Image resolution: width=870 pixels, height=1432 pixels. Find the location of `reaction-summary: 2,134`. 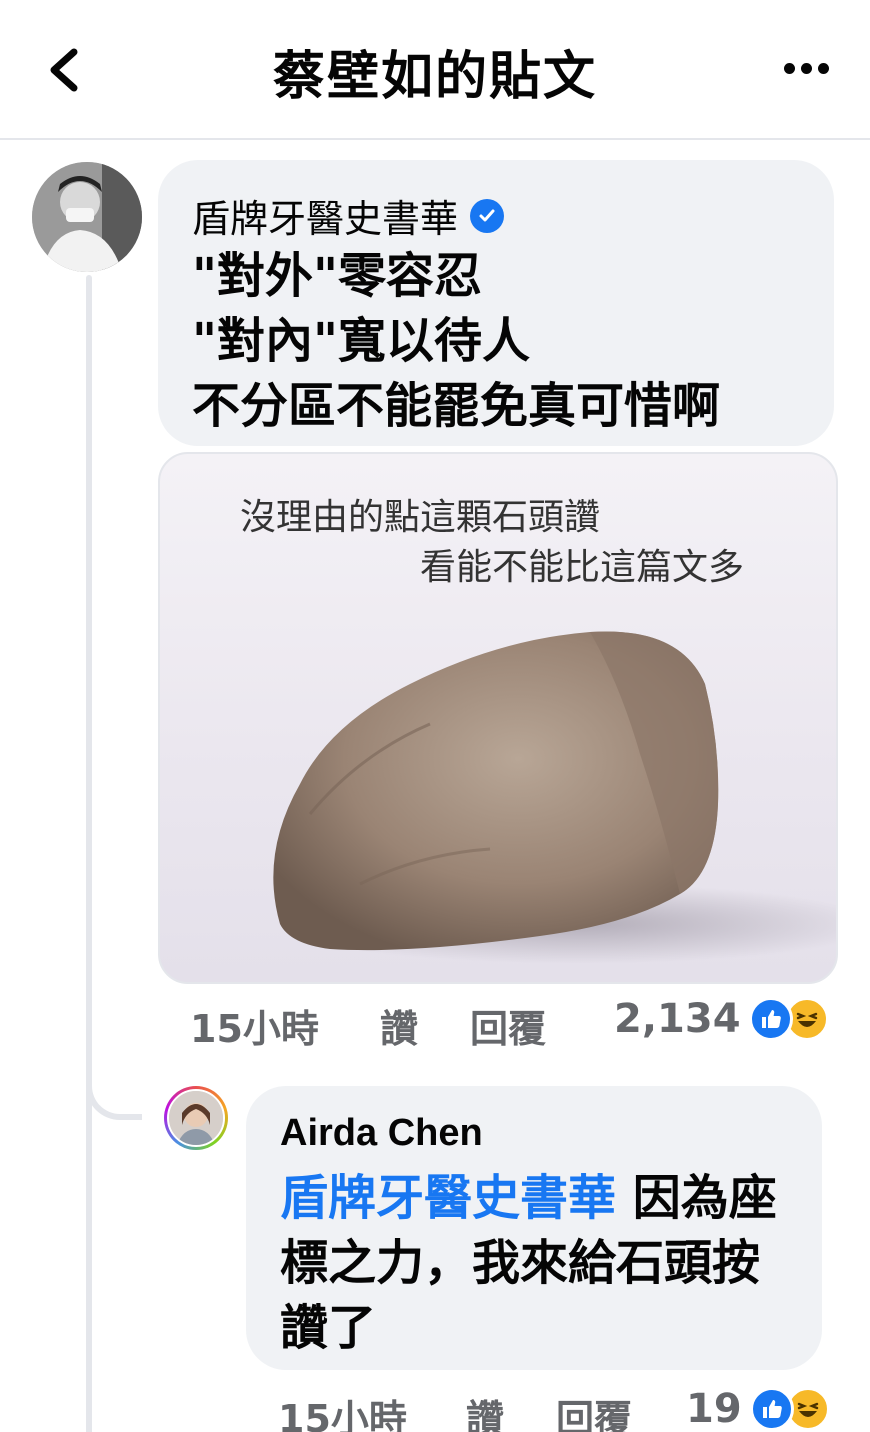

reaction-summary: 2,134 is located at coordinates (721, 1019).